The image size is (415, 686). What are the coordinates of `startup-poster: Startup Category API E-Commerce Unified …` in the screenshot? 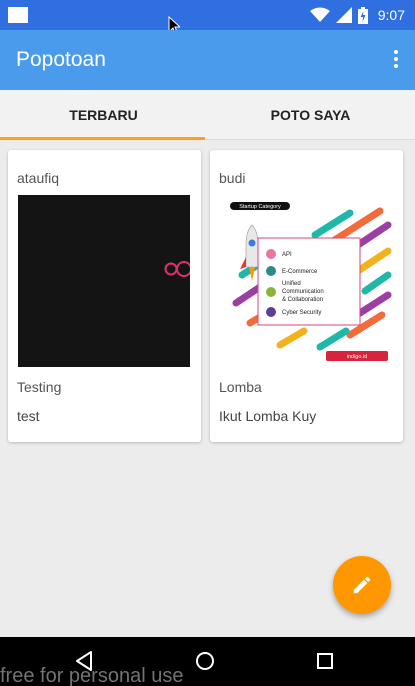 It's located at (311, 281).